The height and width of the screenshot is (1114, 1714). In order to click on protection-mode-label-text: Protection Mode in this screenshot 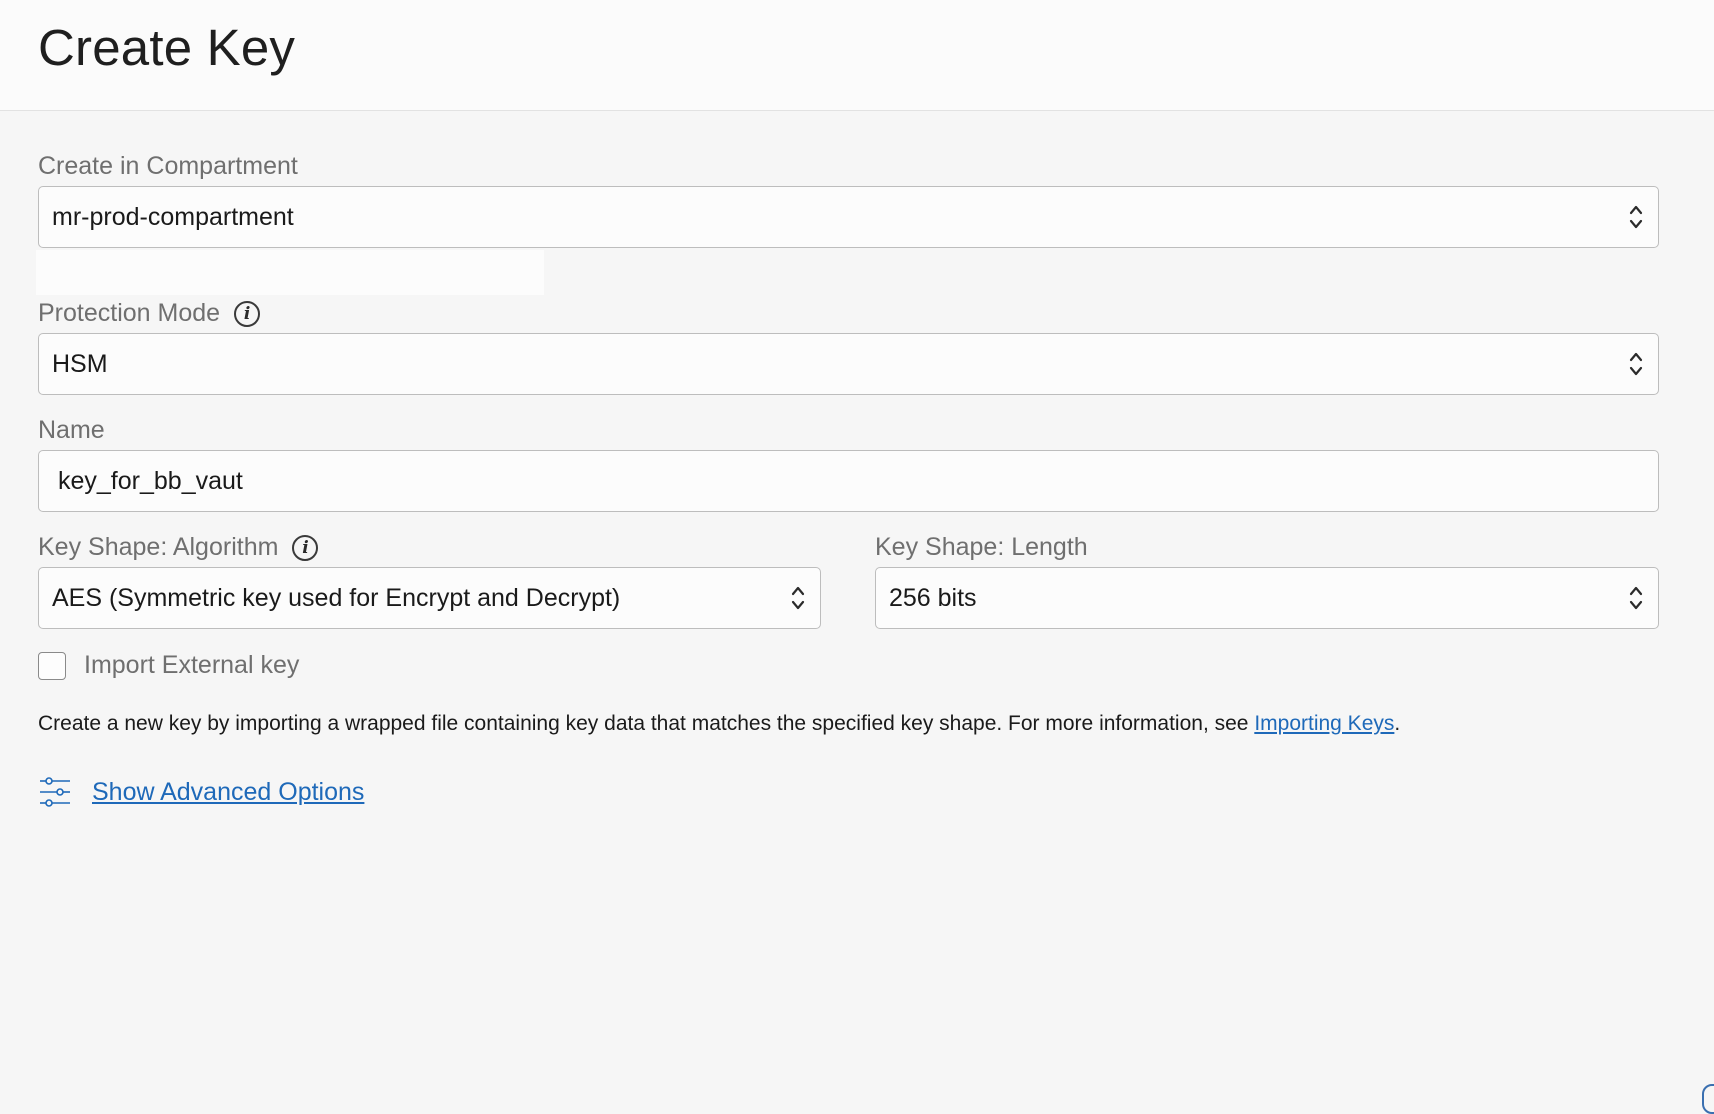, I will do `click(129, 313)`.